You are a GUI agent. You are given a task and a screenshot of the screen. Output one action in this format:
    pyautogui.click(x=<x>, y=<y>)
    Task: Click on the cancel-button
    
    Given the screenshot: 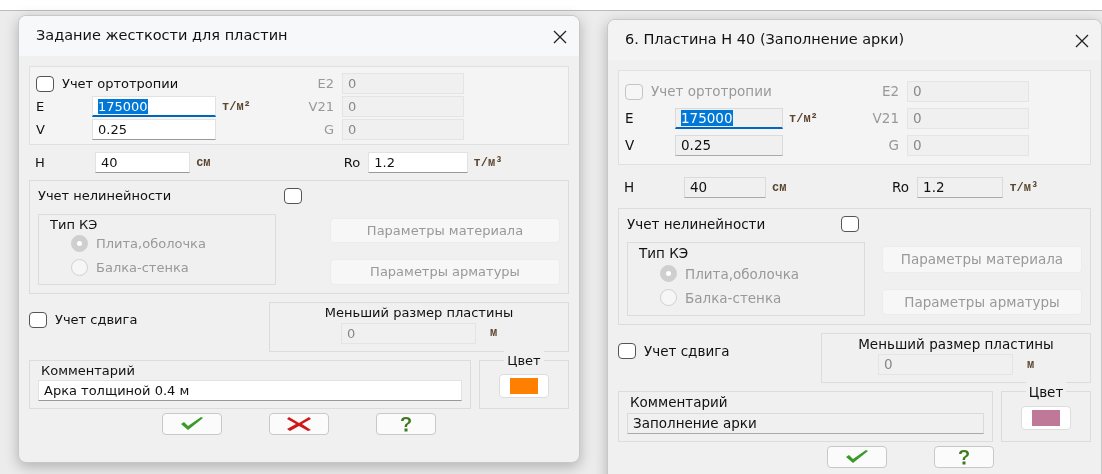 What is the action you would take?
    pyautogui.click(x=299, y=424)
    